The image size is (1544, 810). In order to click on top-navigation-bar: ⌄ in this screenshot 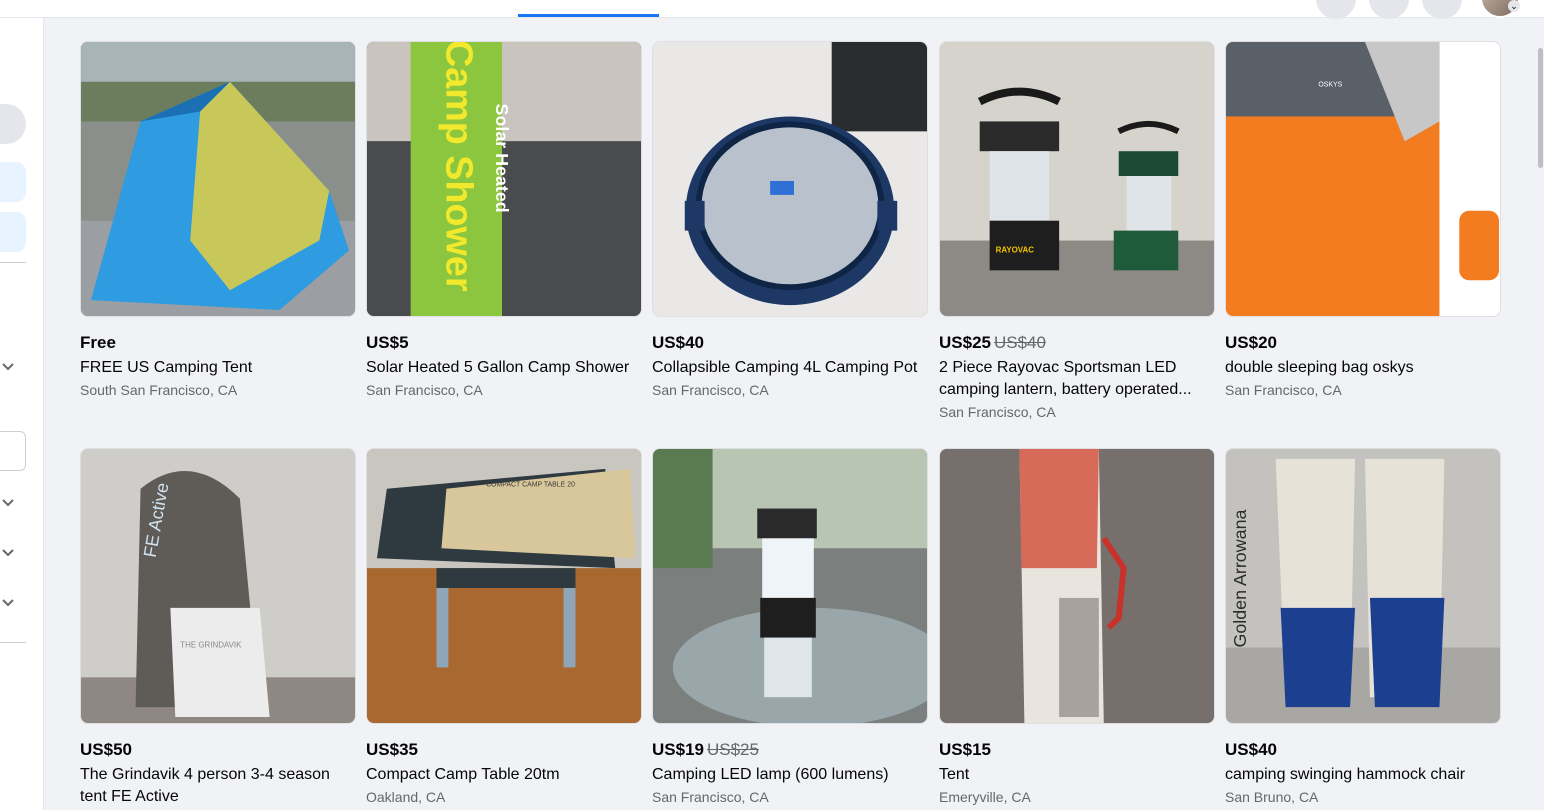, I will do `click(772, 9)`.